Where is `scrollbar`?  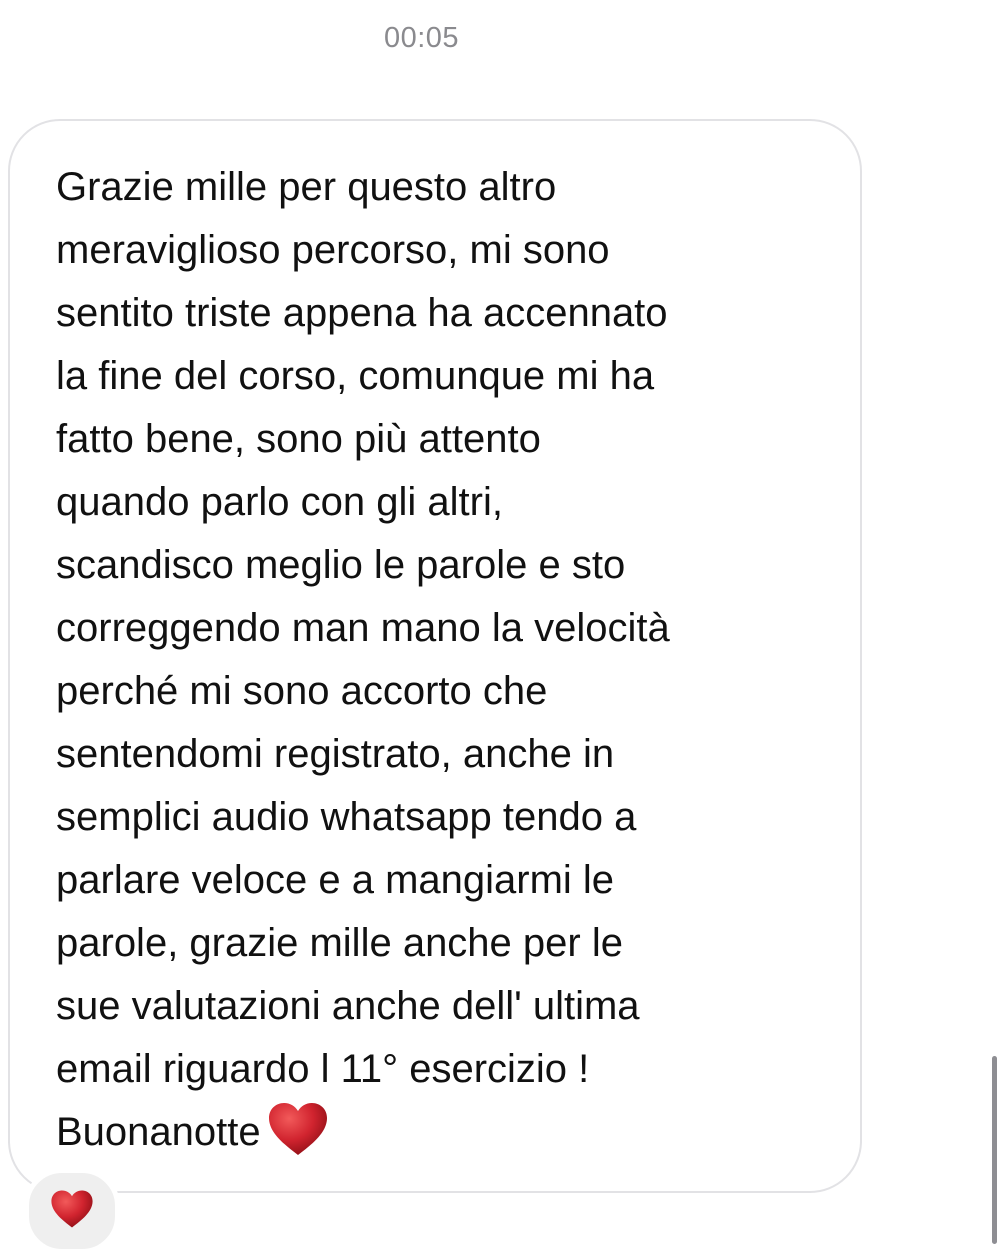 scrollbar is located at coordinates (994, 1150).